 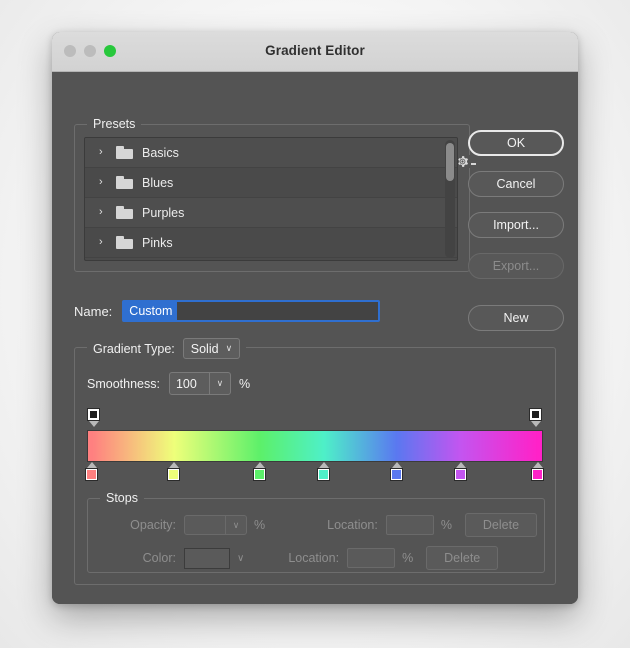 I want to click on preset-item-pinks: › Pinks, so click(x=271, y=243).